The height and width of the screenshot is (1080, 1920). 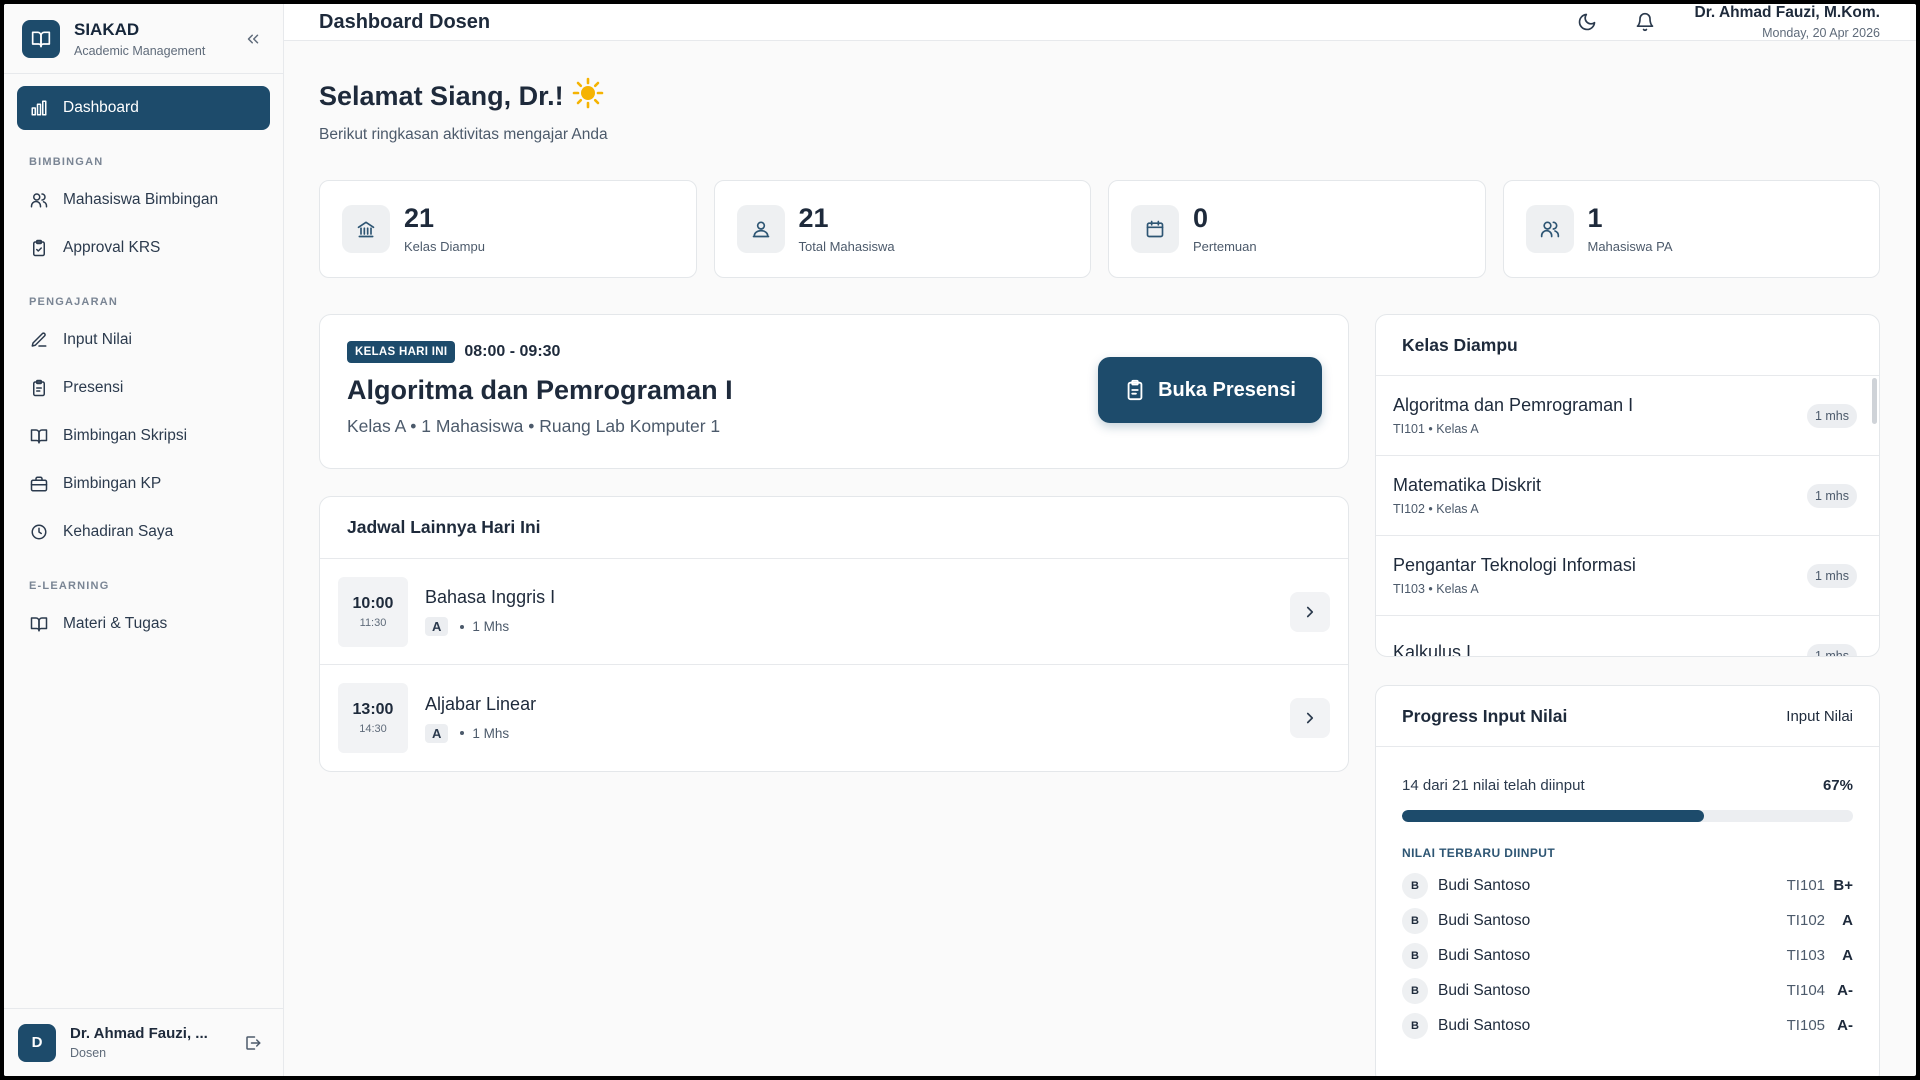 I want to click on stat-value: 0, so click(x=1201, y=217).